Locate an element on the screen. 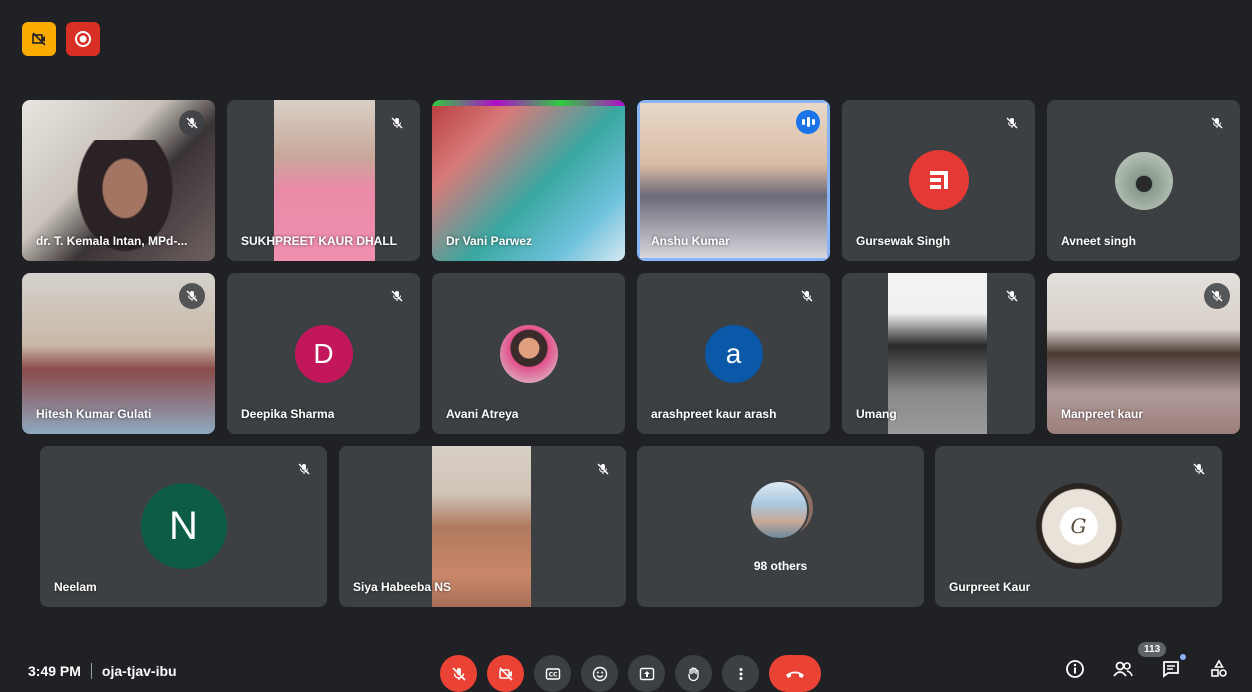 This screenshot has width=1252, height=692. call-controls: CC is located at coordinates (630, 673).